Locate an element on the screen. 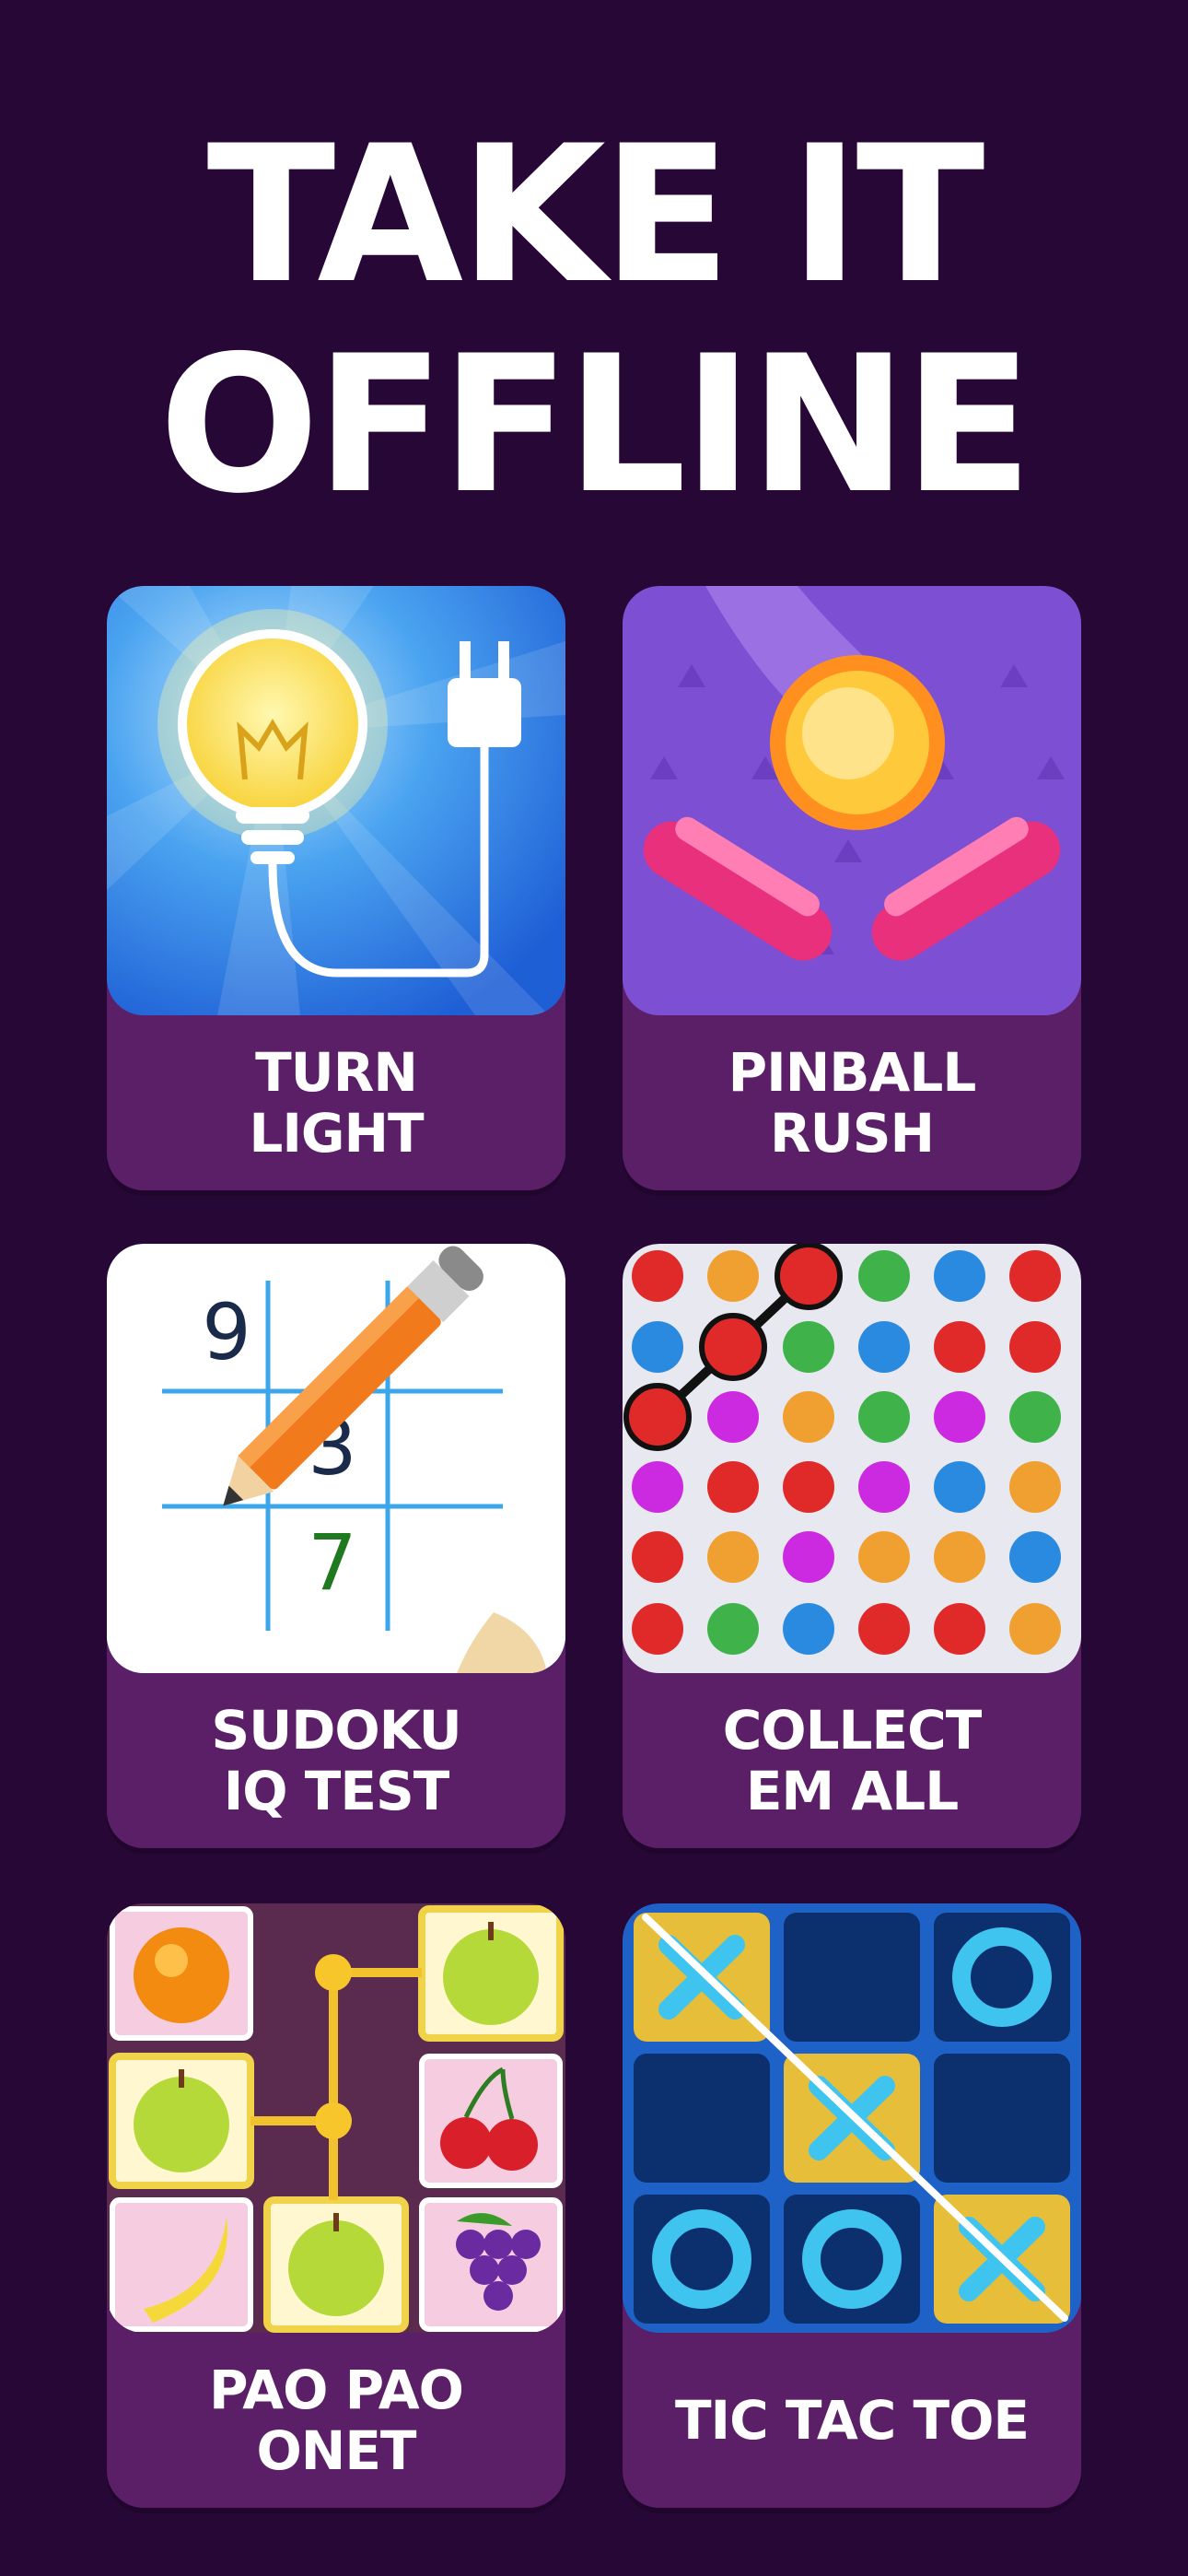 This screenshot has height=2576, width=1188. dots-icon is located at coordinates (852, 1458).